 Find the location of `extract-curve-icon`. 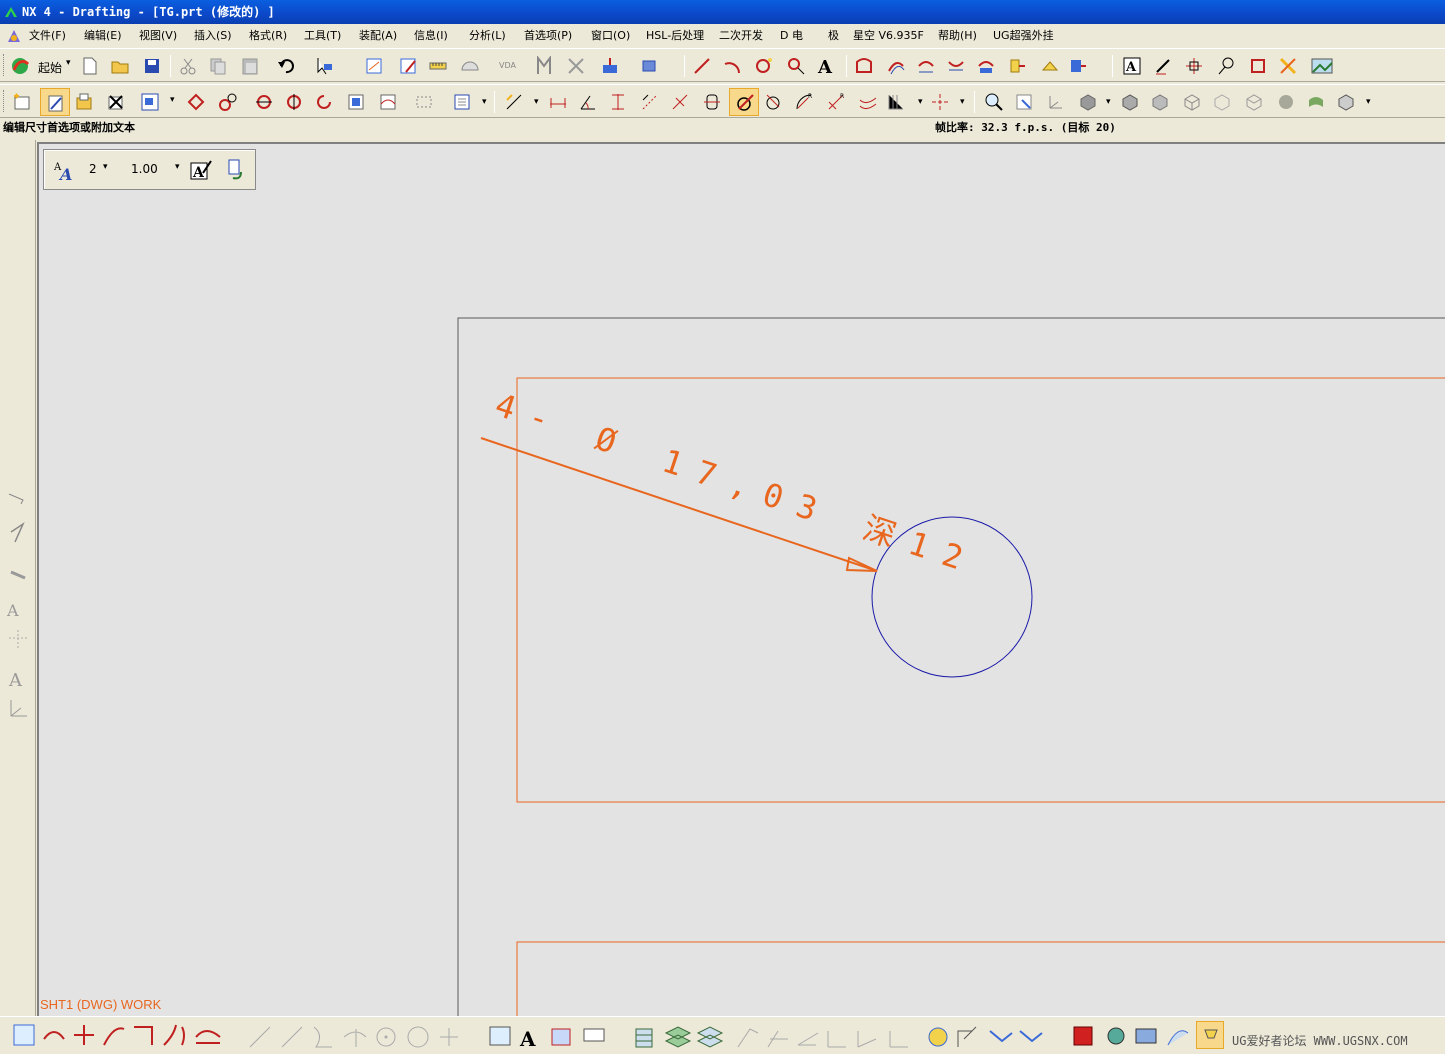

extract-curve-icon is located at coordinates (1050, 66).